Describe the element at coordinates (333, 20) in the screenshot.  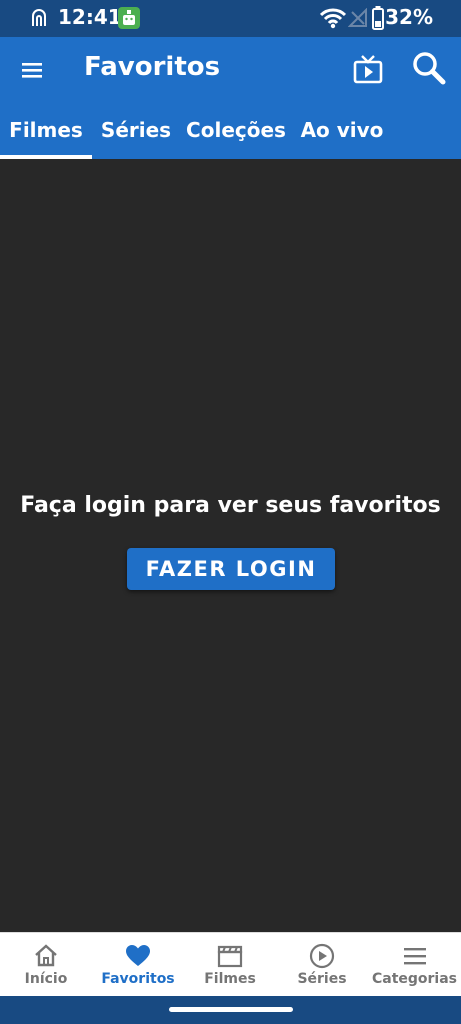
I see `wifi-icon` at that location.